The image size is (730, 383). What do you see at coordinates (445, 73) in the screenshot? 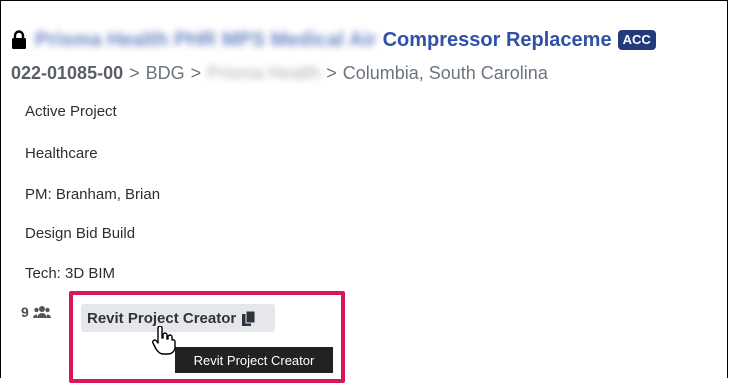
I see `breadcrumb-location: Columbia, South Carolina` at bounding box center [445, 73].